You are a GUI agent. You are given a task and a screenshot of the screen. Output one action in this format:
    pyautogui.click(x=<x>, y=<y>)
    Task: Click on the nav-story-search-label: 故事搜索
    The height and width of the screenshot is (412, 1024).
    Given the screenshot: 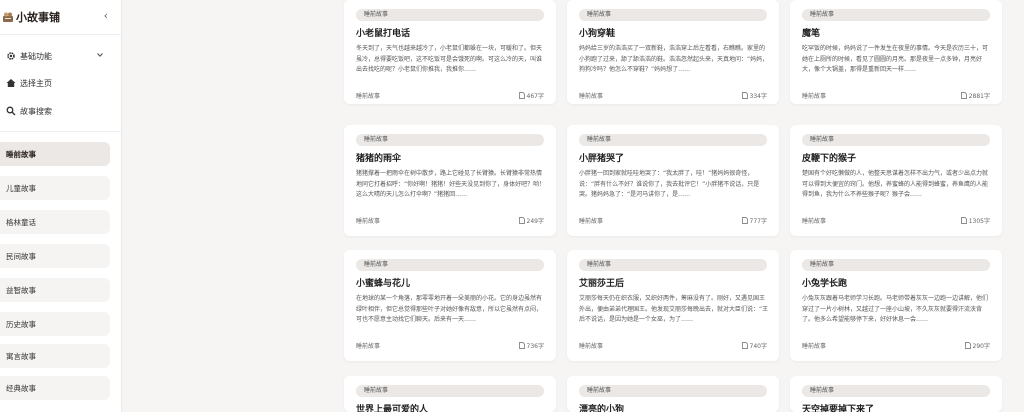 What is the action you would take?
    pyautogui.click(x=36, y=111)
    